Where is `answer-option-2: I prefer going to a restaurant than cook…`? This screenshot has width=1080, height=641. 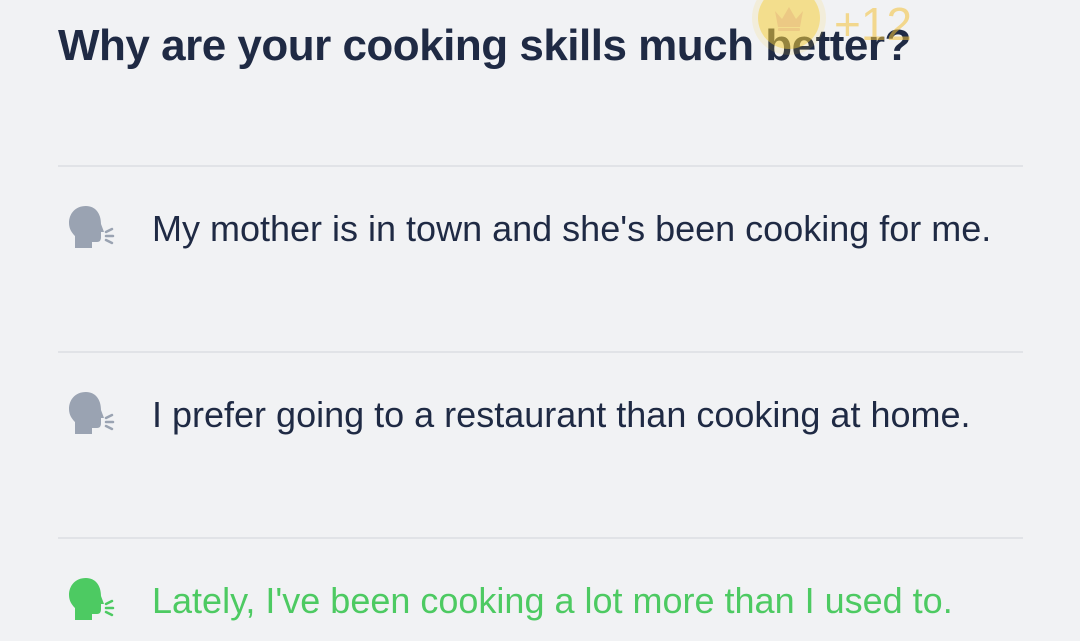 answer-option-2: I prefer going to a restaurant than cook… is located at coordinates (540, 415).